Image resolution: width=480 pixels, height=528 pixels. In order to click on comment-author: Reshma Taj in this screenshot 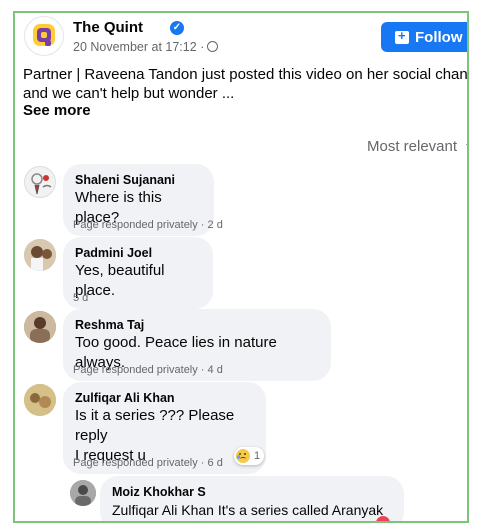, I will do `click(197, 325)`.